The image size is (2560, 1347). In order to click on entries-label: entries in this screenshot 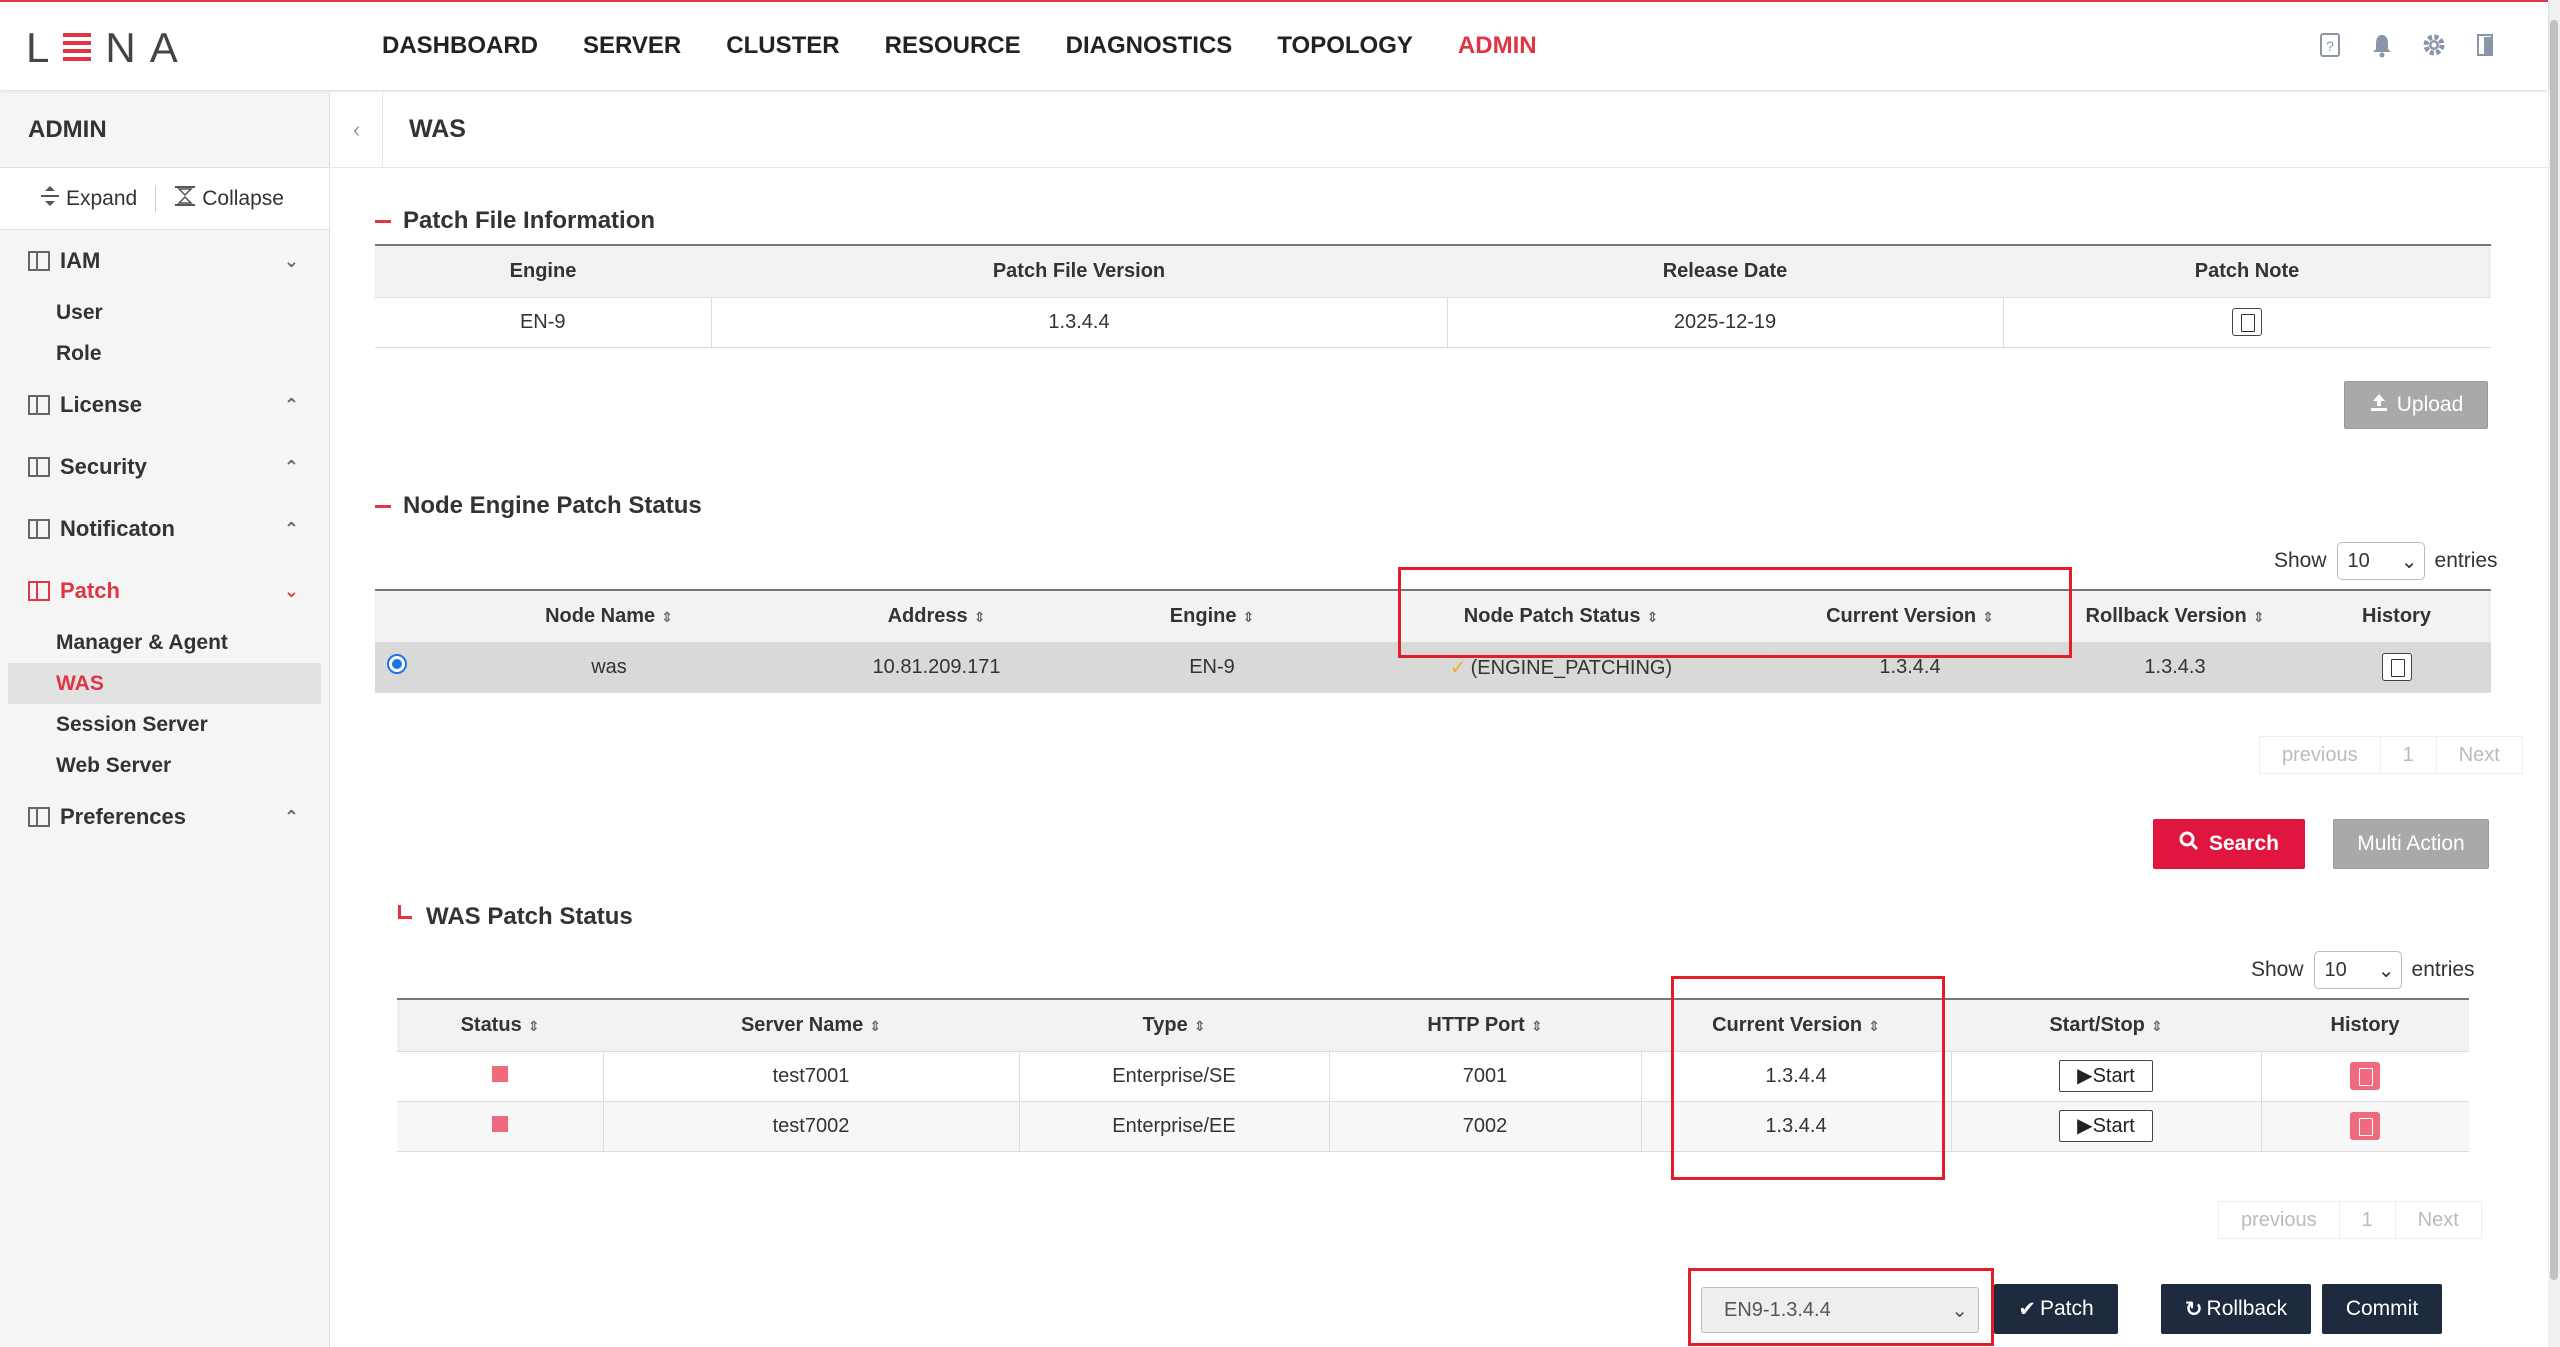, I will do `click(2466, 560)`.